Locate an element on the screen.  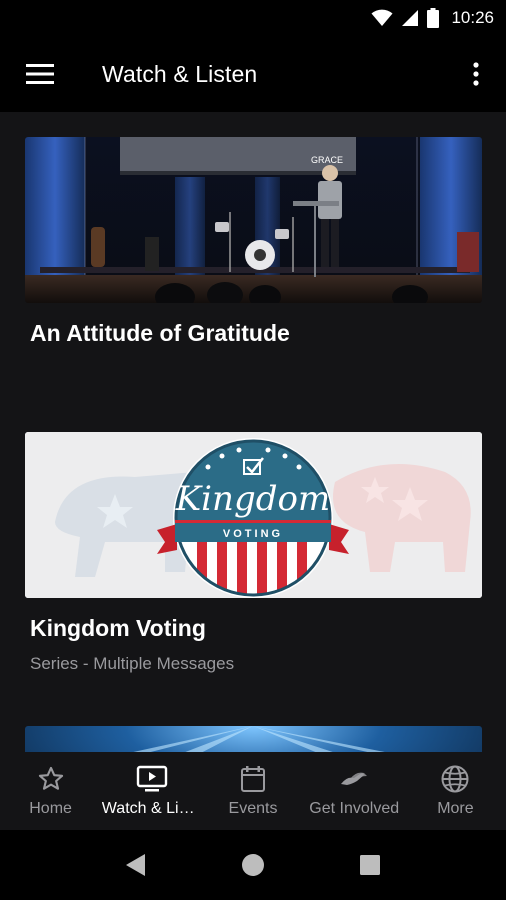
system-recents-button is located at coordinates (370, 865).